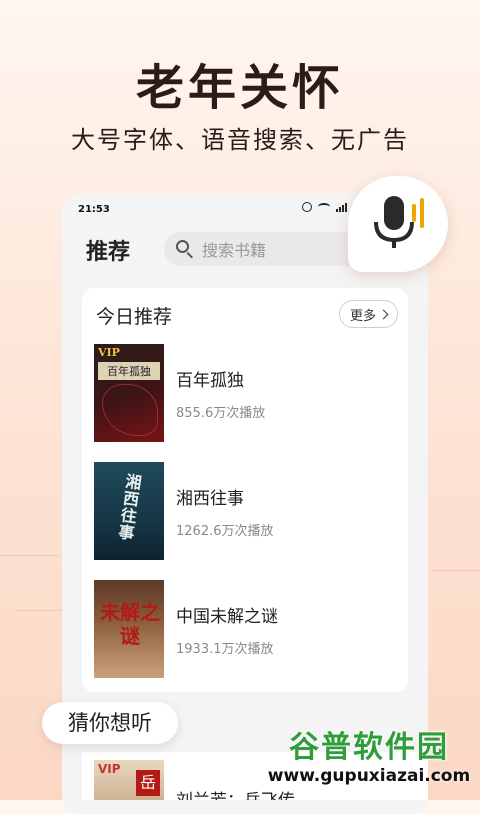 Image resolution: width=480 pixels, height=814 pixels. What do you see at coordinates (244, 629) in the screenshot?
I see `book-item: 未解之谜 中国未解之谜 1933.1万次播放` at bounding box center [244, 629].